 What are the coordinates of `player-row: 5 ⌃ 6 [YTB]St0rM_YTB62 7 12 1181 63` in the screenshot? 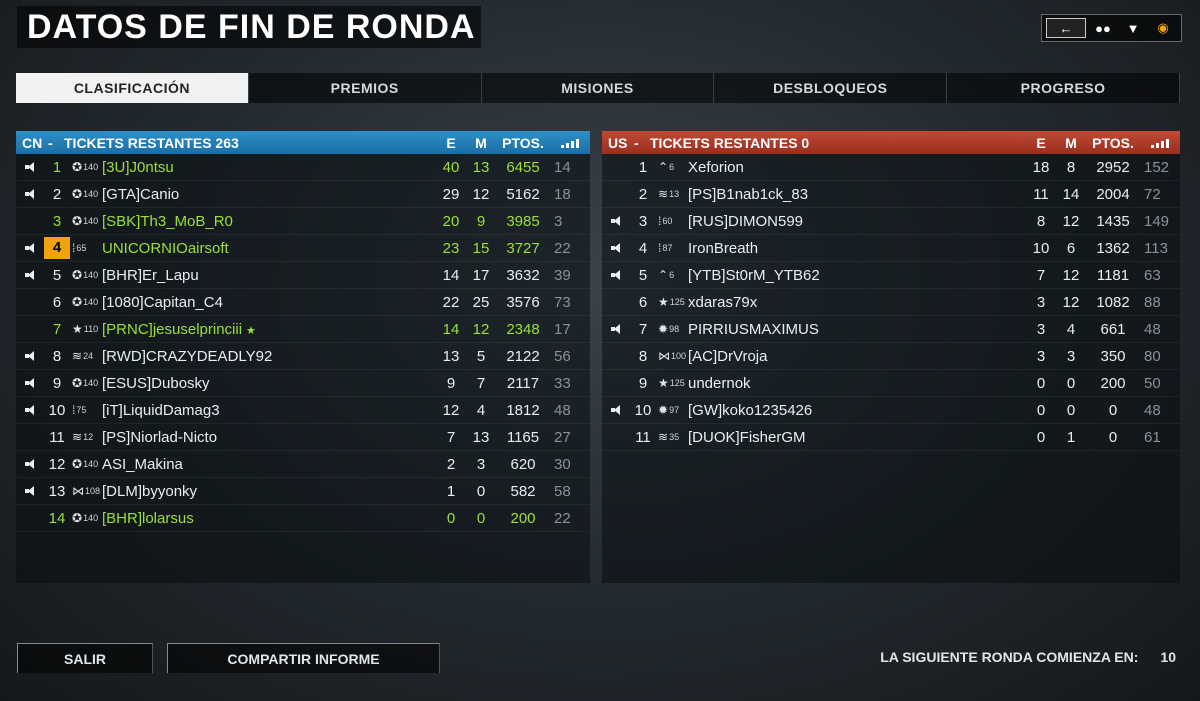 It's located at (891, 275).